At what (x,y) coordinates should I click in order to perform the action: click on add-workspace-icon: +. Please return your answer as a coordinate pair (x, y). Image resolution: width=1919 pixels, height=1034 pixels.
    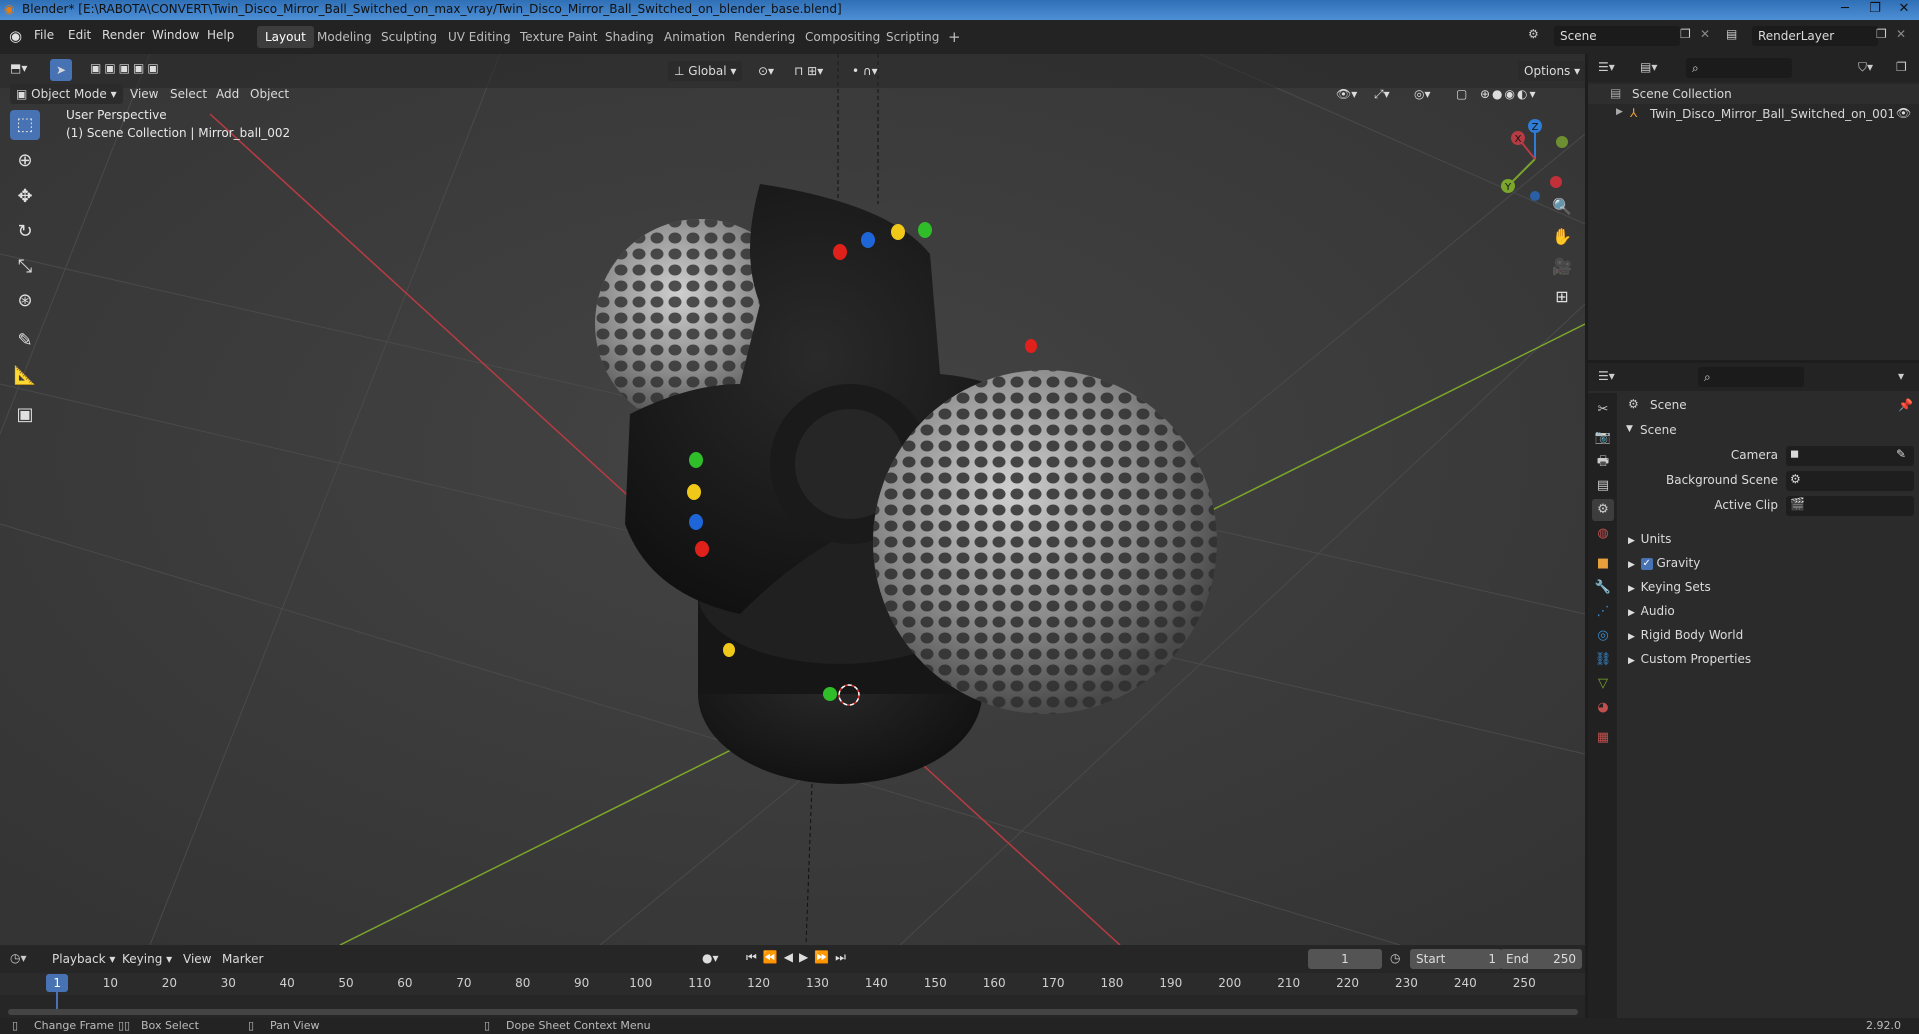
    Looking at the image, I should click on (954, 37).